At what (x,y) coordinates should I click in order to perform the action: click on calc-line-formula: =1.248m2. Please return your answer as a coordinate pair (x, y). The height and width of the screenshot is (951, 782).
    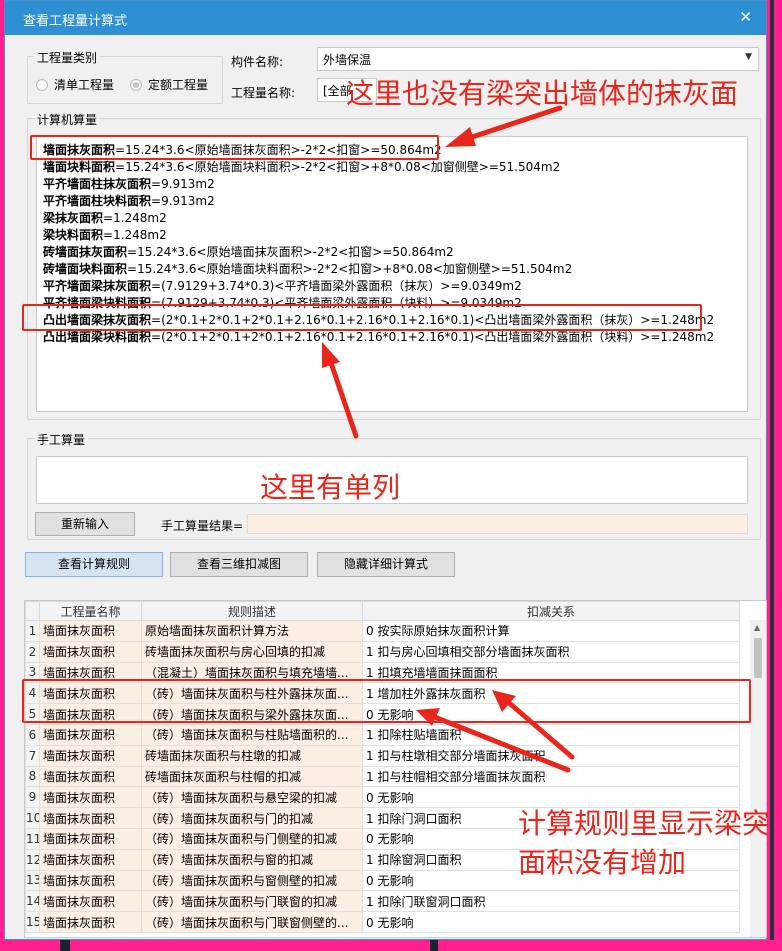
    Looking at the image, I should click on (135, 235).